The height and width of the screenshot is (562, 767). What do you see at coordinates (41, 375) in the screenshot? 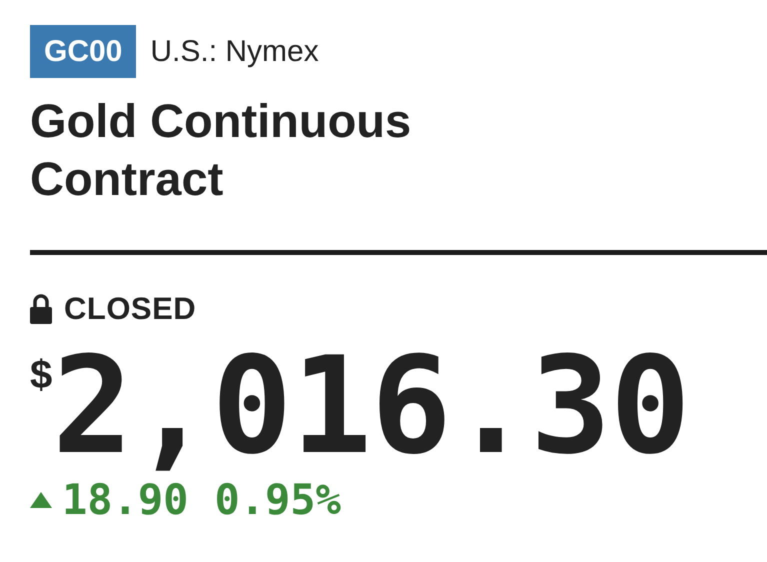
I see `currency-symbol: $` at bounding box center [41, 375].